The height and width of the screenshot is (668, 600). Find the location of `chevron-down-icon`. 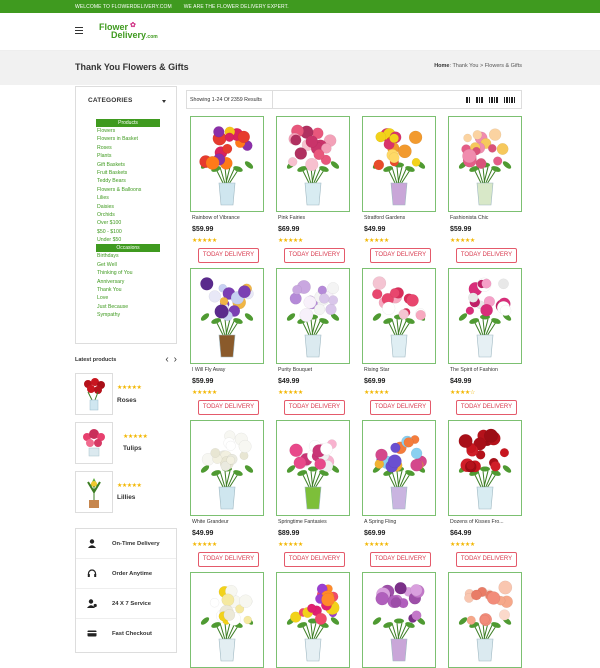

chevron-down-icon is located at coordinates (164, 101).